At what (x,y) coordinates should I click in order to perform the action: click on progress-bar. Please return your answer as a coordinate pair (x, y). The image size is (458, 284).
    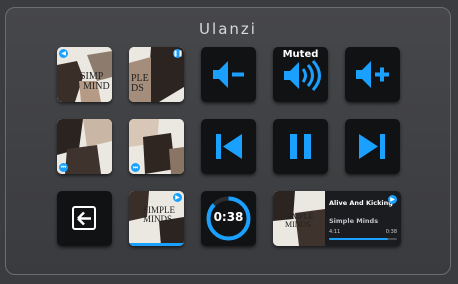
    Looking at the image, I should click on (363, 239).